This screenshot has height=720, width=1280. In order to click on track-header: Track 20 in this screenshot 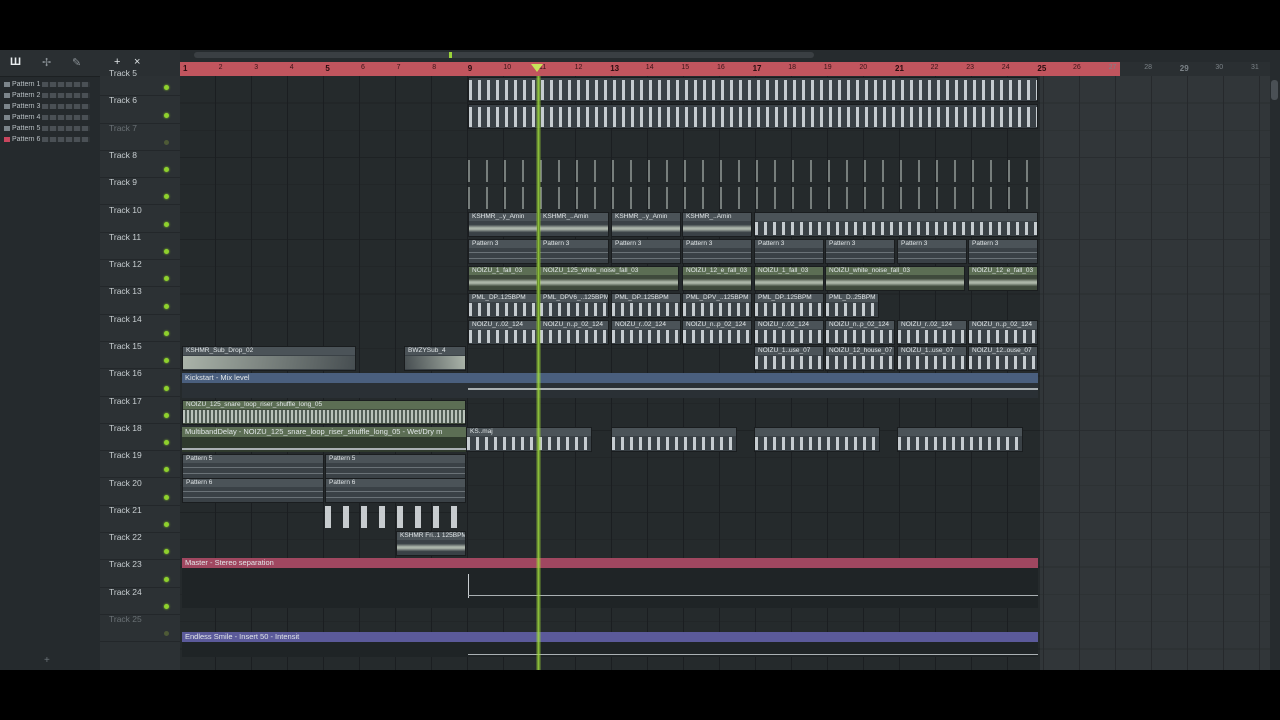, I will do `click(140, 492)`.